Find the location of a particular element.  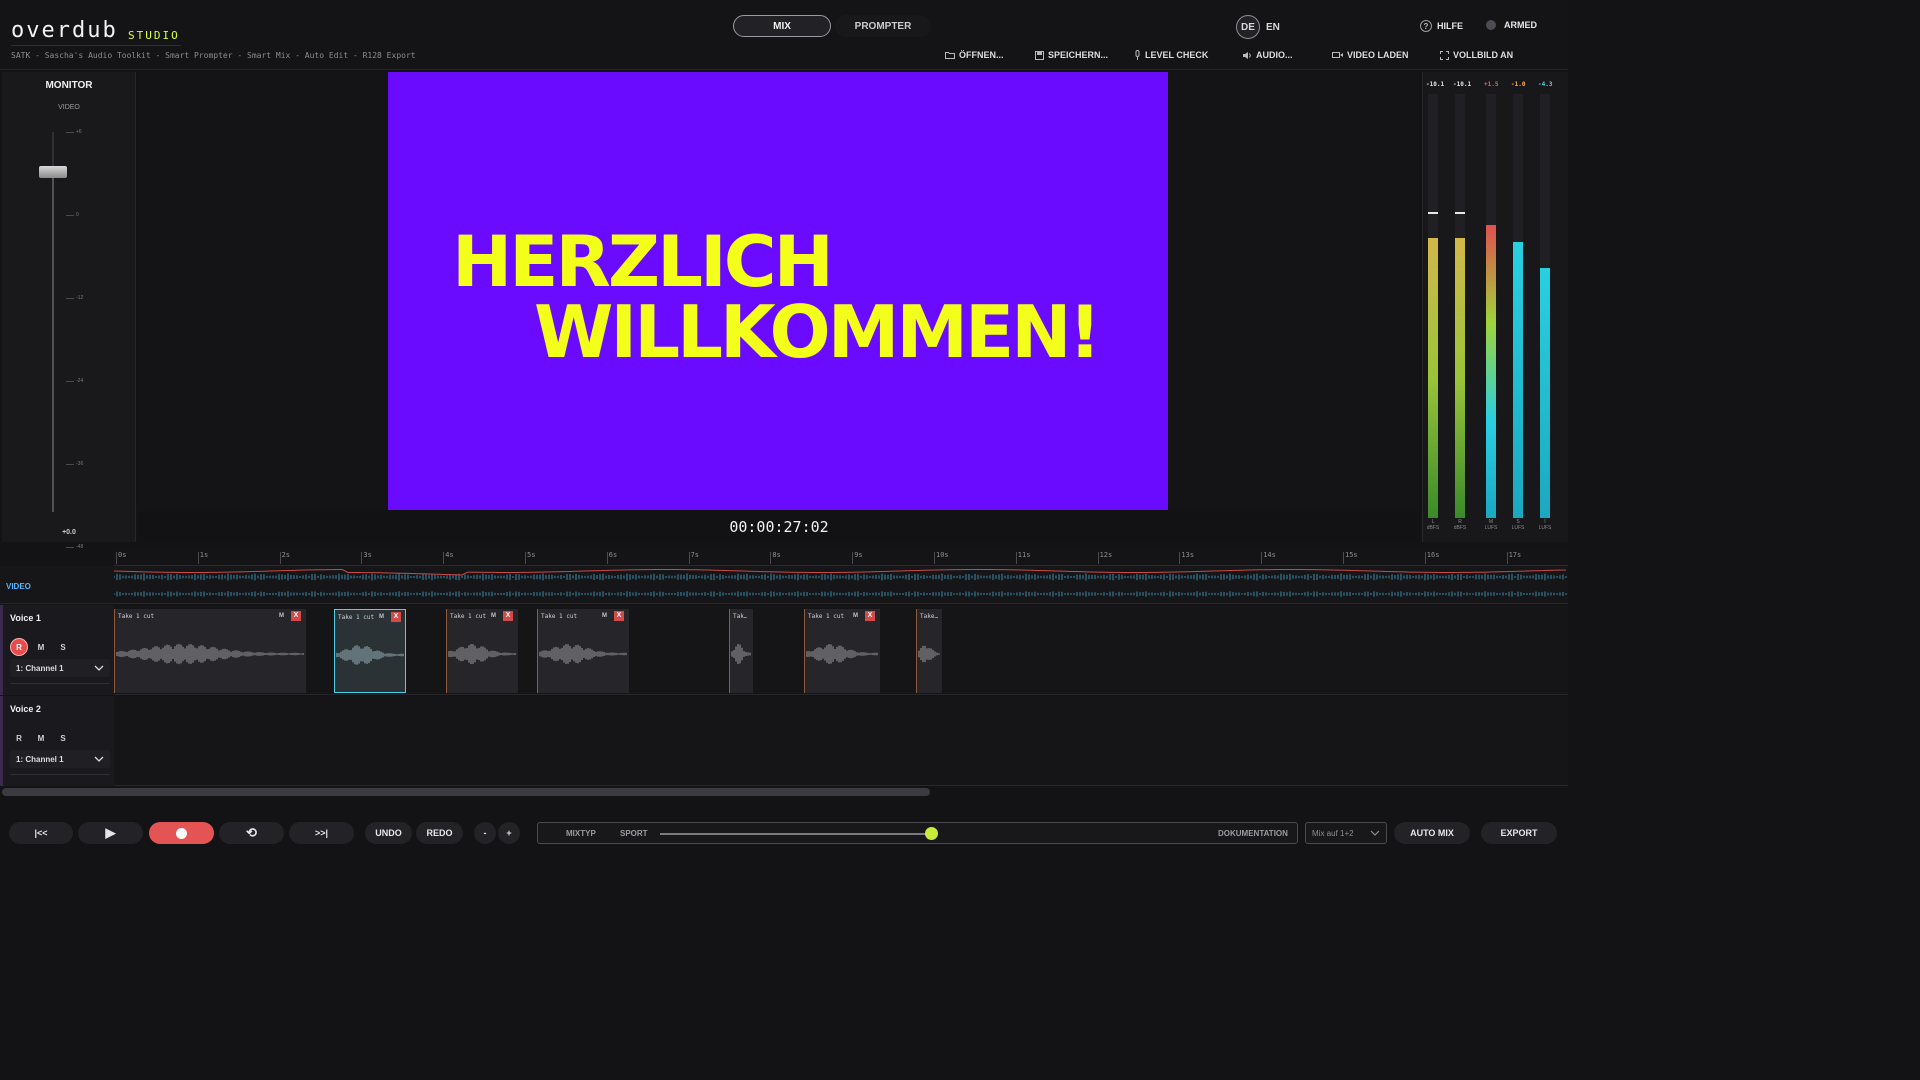

app-logo-sub: STUDIO is located at coordinates (154, 35).